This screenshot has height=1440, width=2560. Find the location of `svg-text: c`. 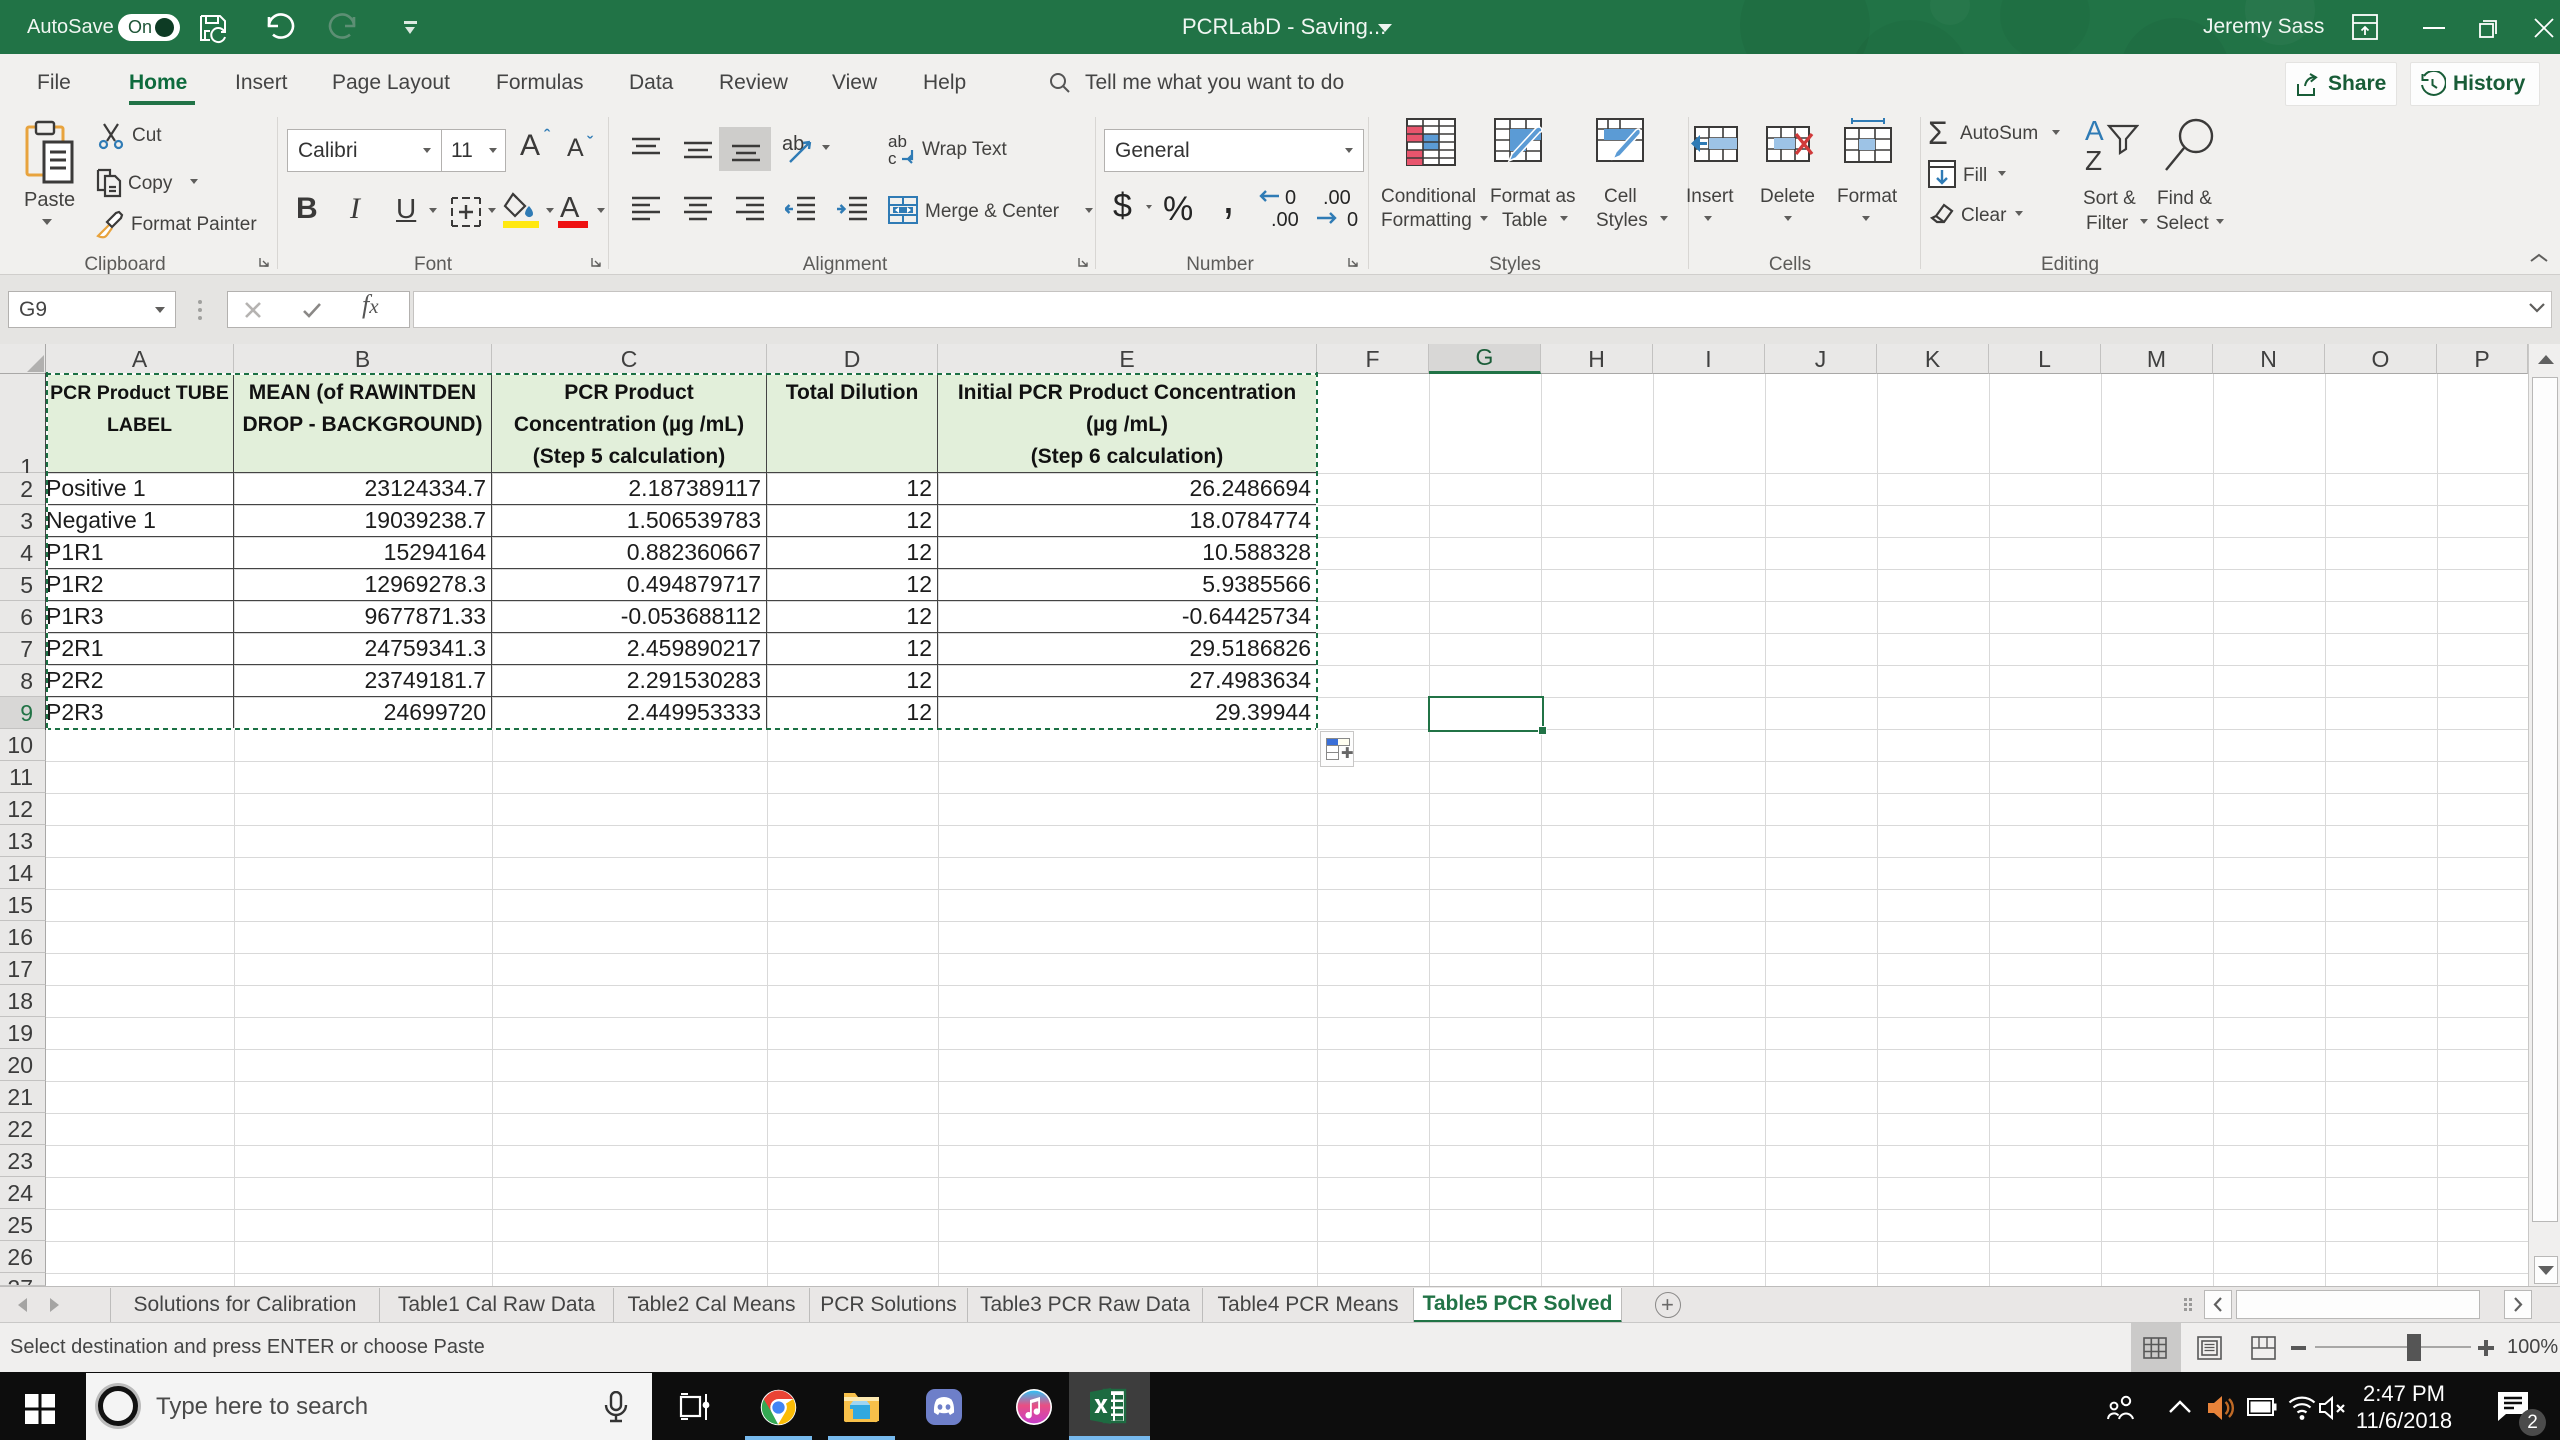

svg-text: c is located at coordinates (892, 158).